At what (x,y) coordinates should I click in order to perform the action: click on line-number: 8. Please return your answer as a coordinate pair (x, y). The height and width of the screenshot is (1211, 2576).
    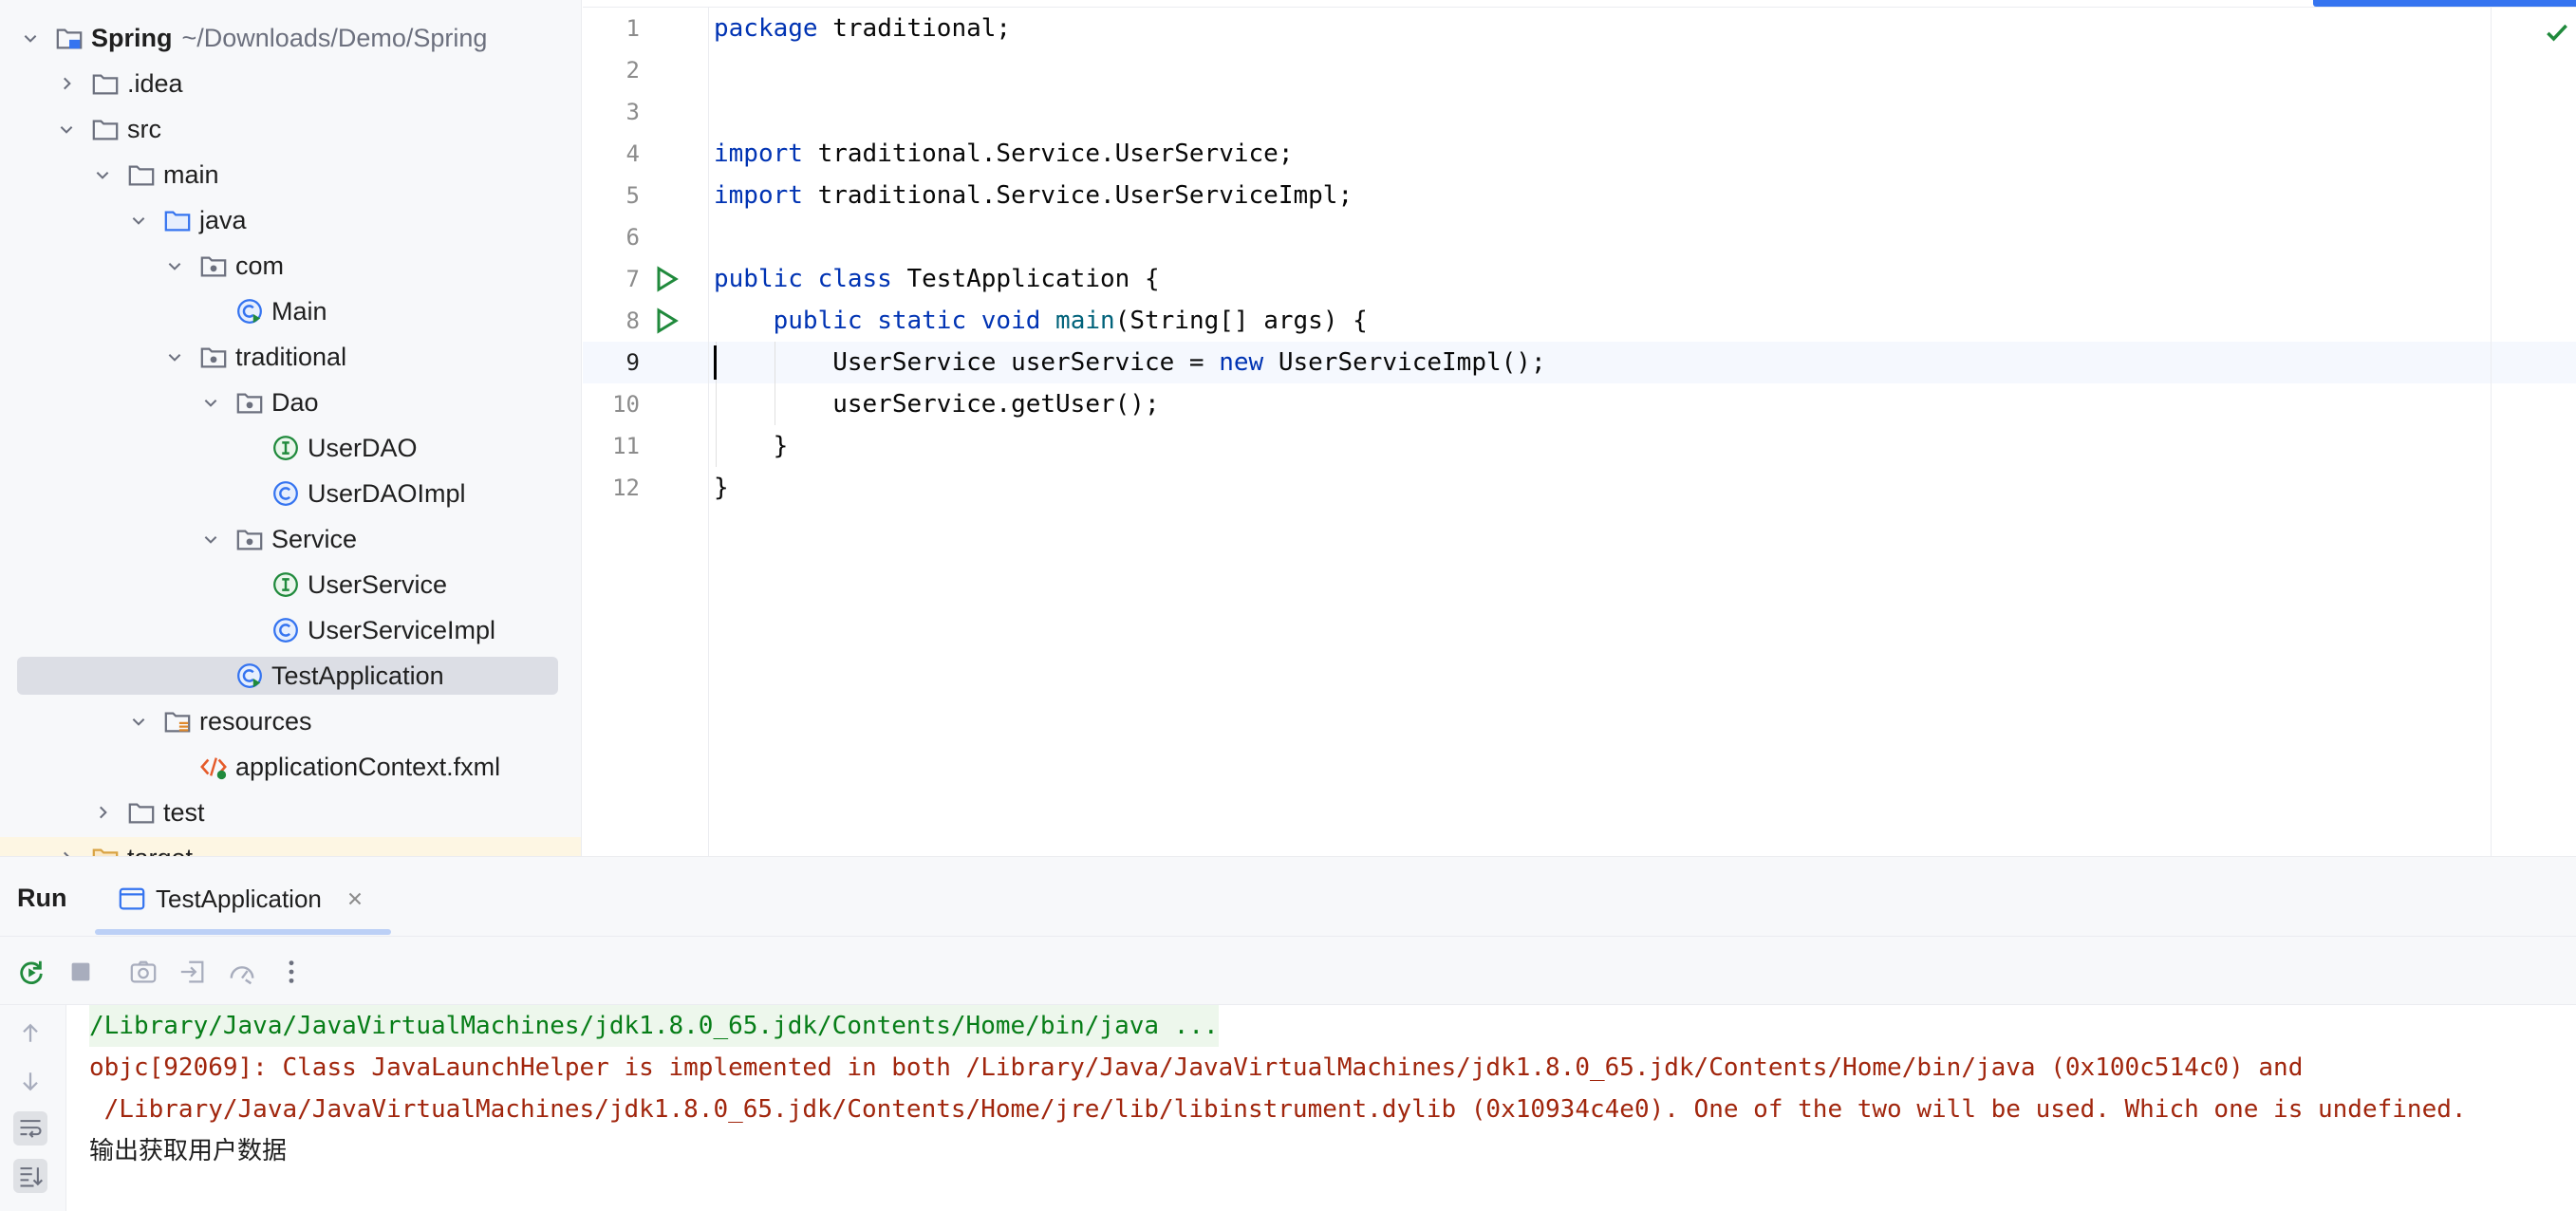
    Looking at the image, I should click on (632, 320).